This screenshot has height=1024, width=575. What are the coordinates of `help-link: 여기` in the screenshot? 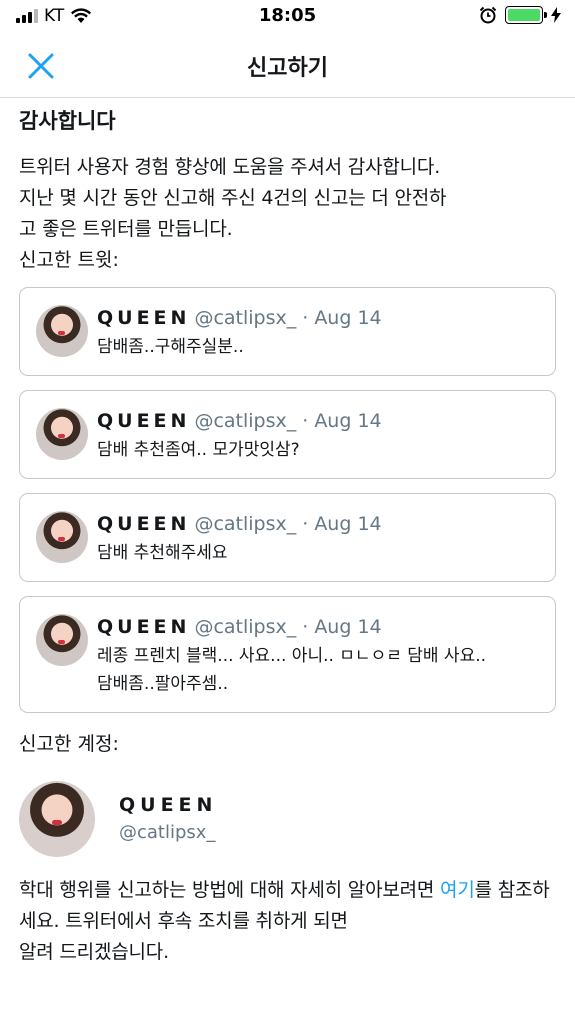 It's located at (457, 890).